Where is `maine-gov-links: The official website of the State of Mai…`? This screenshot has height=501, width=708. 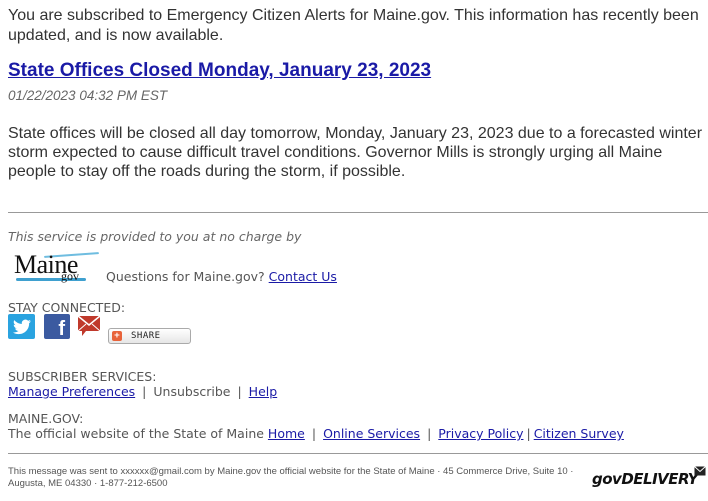 maine-gov-links: The official website of the State of Mai… is located at coordinates (316, 433).